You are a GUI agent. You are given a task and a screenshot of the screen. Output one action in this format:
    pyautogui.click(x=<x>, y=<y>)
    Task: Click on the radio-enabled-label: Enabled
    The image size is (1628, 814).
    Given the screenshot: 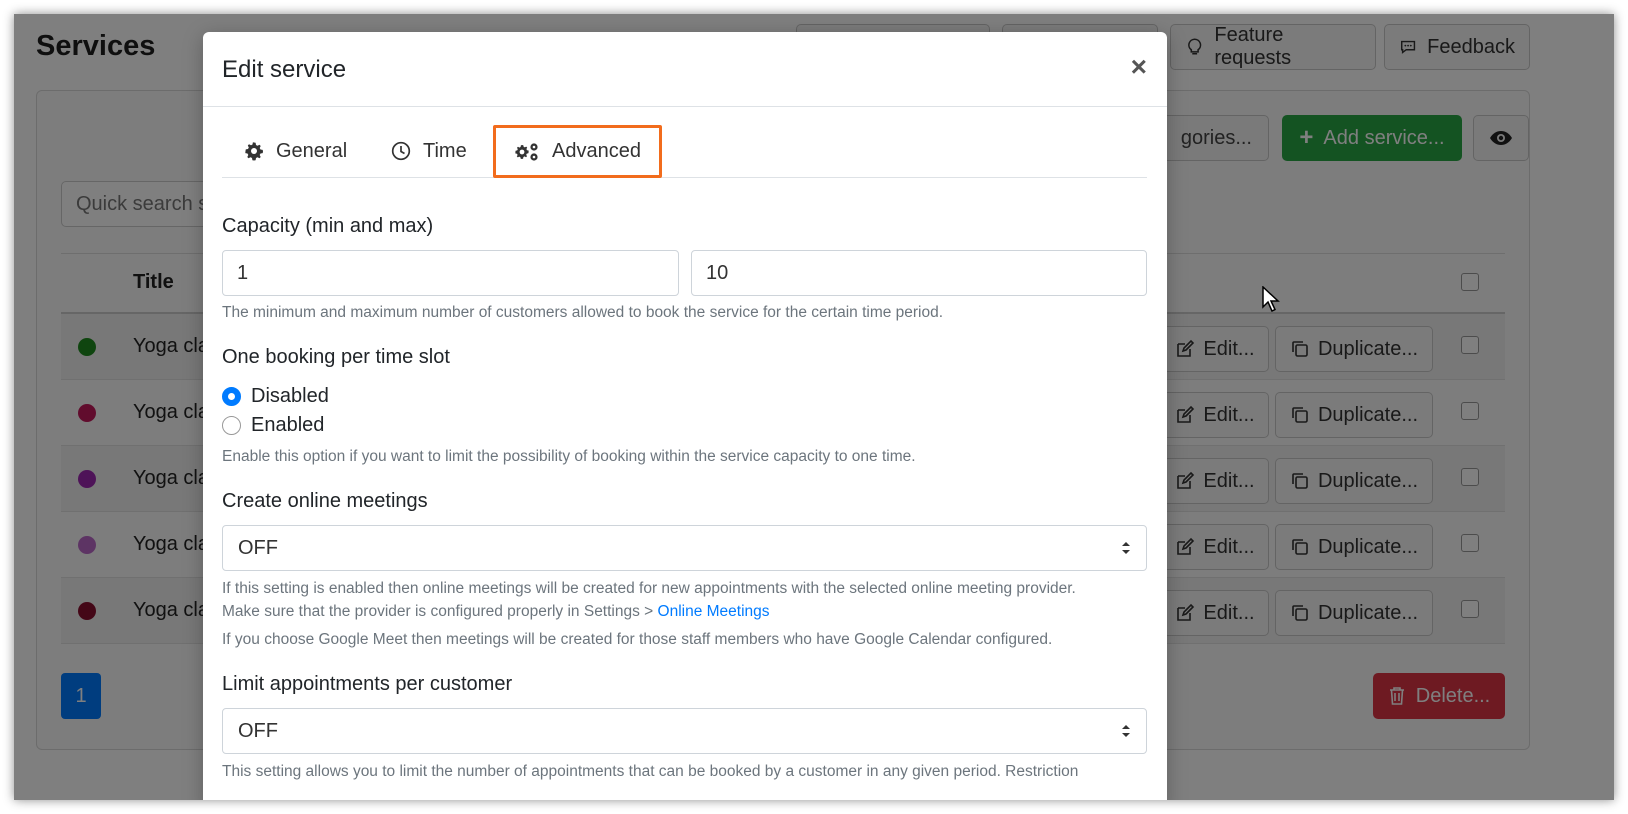 What is the action you would take?
    pyautogui.click(x=288, y=425)
    